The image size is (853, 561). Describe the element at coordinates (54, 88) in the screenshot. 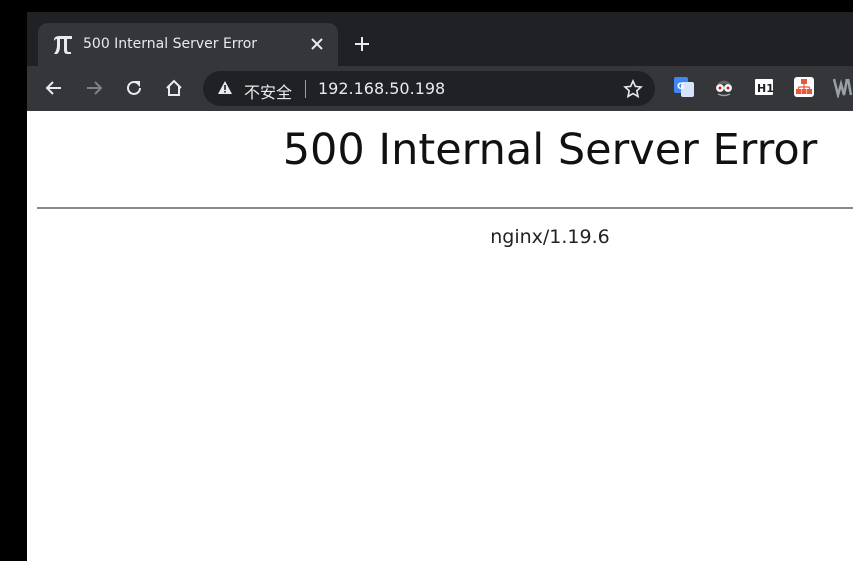

I see `back-arrow-icon` at that location.